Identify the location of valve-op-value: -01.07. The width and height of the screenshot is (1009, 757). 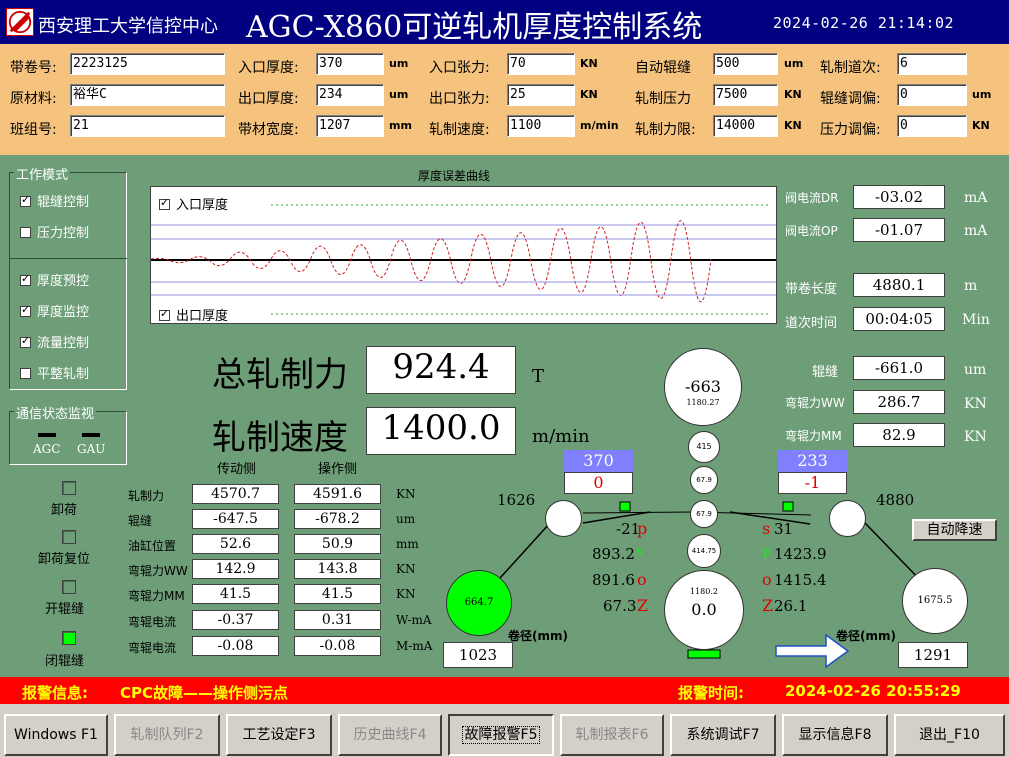
(899, 230).